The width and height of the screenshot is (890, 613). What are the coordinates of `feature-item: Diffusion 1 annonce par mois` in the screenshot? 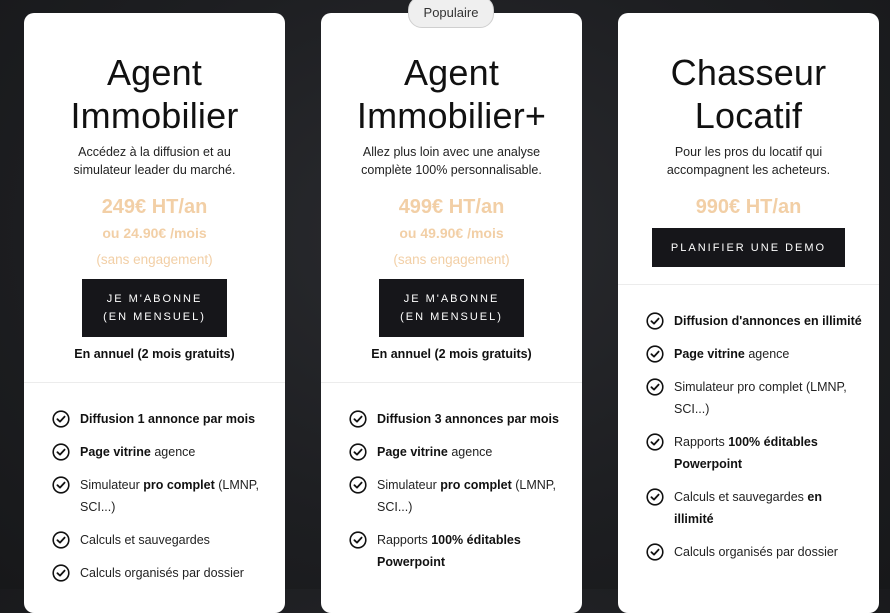 It's located at (161, 419).